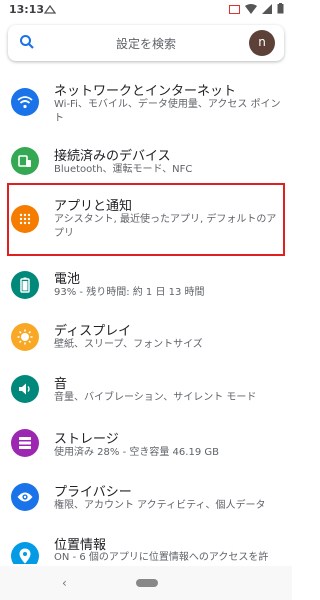 This screenshot has height=600, width=320. Describe the element at coordinates (146, 337) in the screenshot. I see `settings-item-display: ディスプレイ 壁紙、スリープ、フォントサイズ` at that location.